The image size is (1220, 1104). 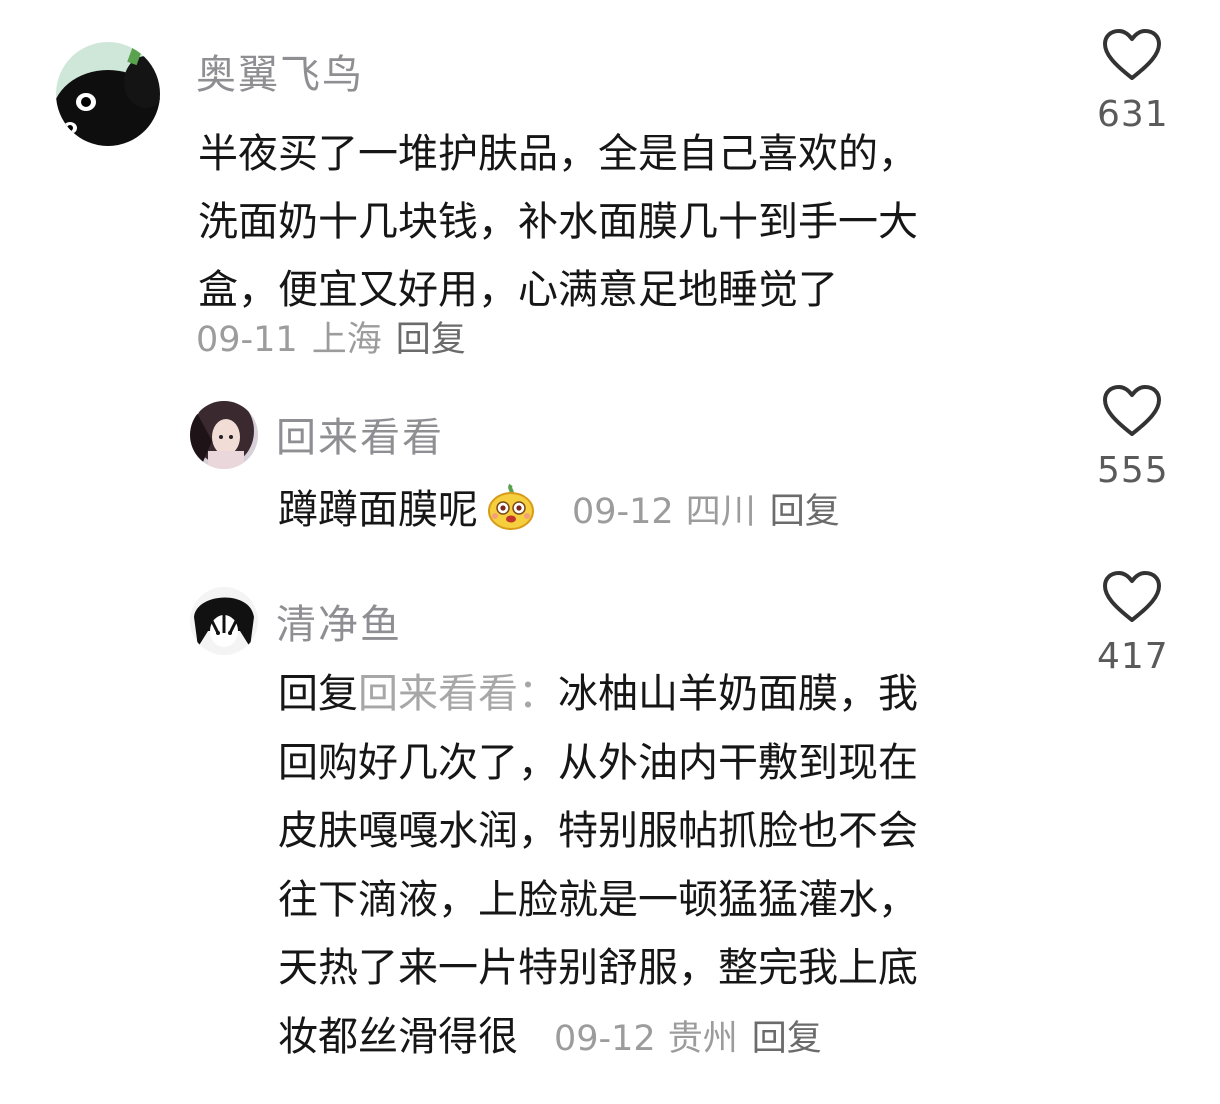 I want to click on like-control: 417, so click(x=1133, y=623).